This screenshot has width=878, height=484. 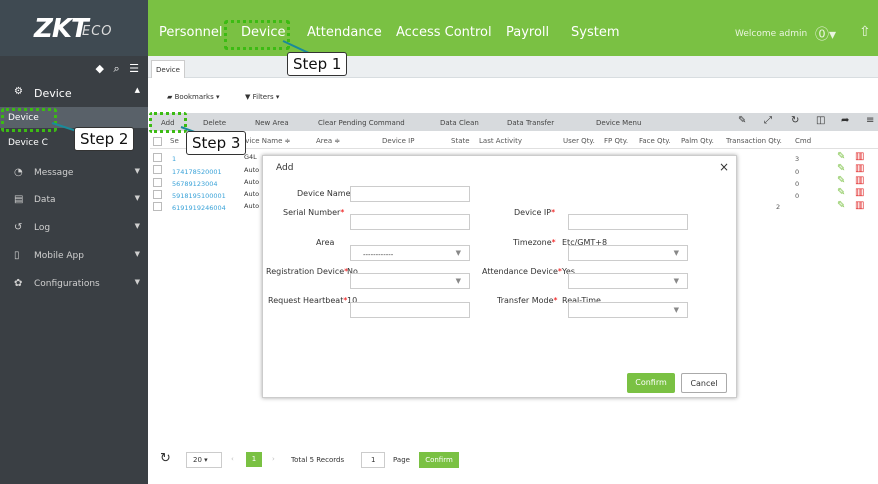 What do you see at coordinates (313, 212) in the screenshot?
I see `serial-number-label: Serial Number*` at bounding box center [313, 212].